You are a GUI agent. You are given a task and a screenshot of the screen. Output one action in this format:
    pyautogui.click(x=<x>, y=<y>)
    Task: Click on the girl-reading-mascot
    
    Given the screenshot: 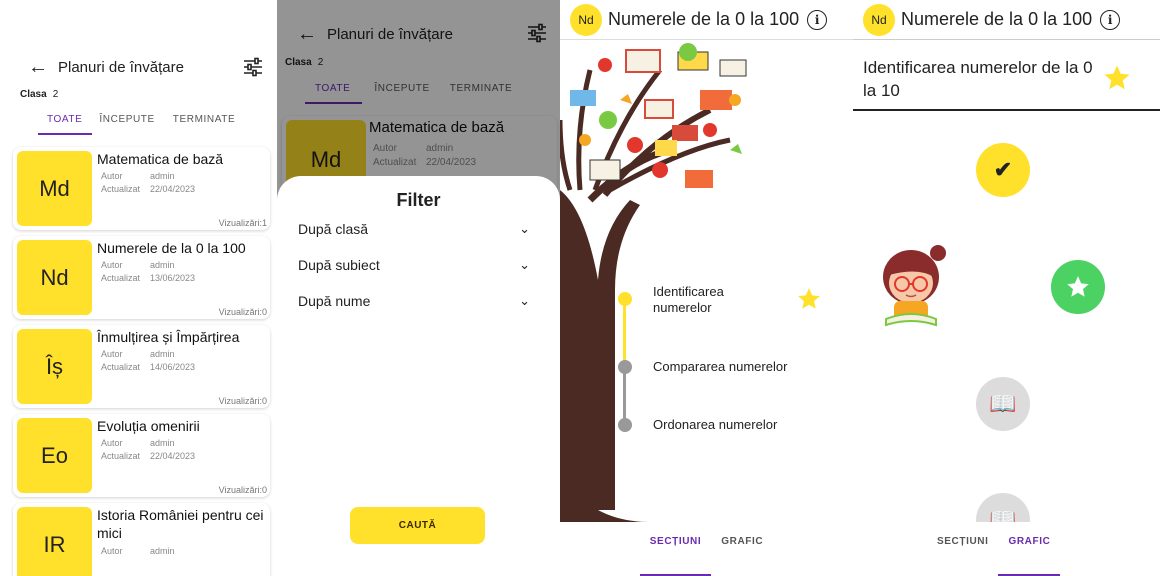 What is the action you would take?
    pyautogui.click(x=914, y=286)
    